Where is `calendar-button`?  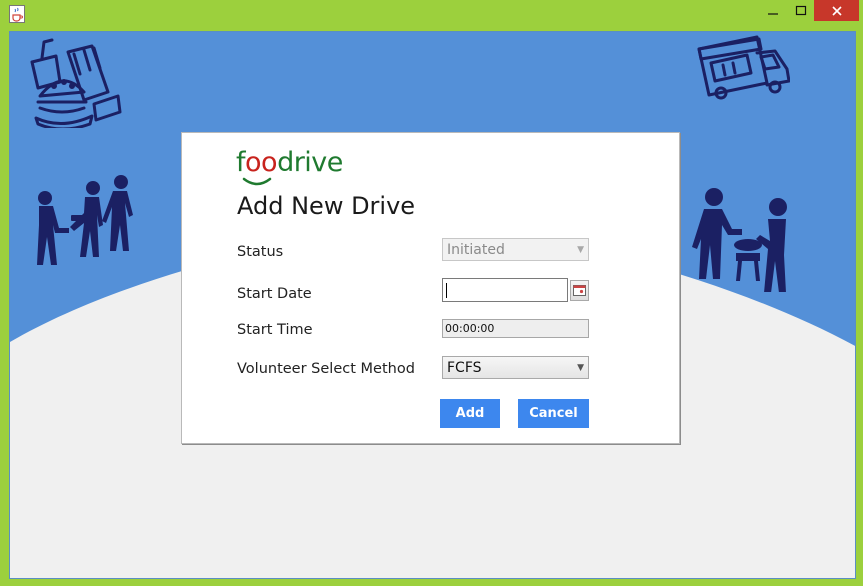 calendar-button is located at coordinates (579, 290).